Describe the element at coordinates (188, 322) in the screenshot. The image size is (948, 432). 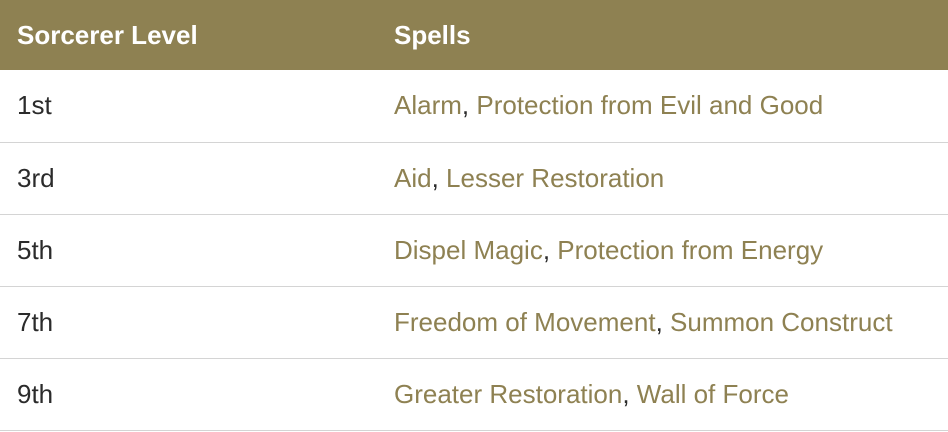
I see `level-cell: 7th` at that location.